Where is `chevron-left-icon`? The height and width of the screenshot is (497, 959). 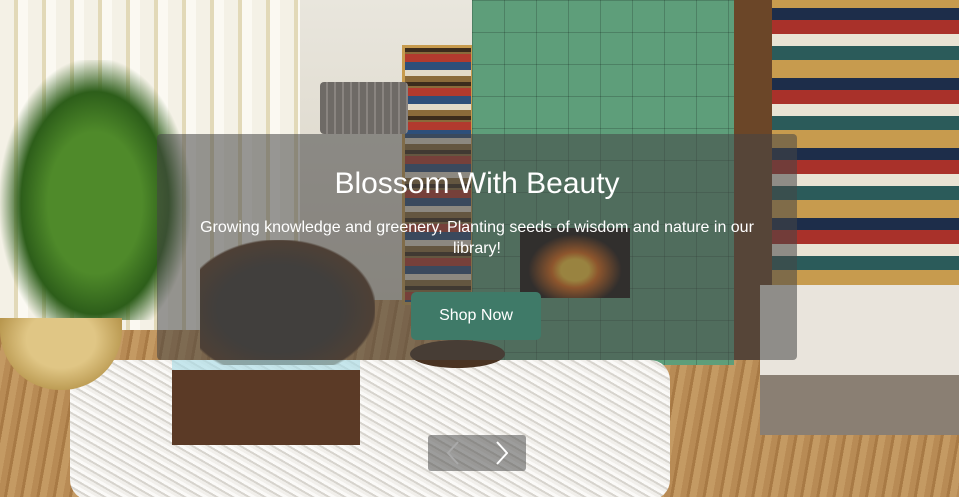
chevron-left-icon is located at coordinates (452, 453).